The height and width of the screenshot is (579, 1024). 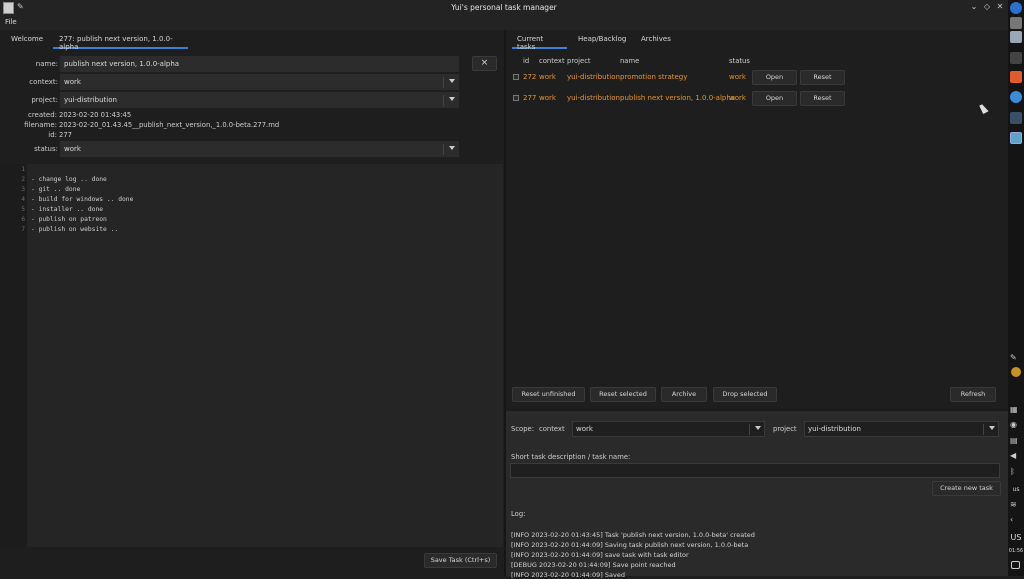 I want to click on task-description-label: Short task description / task name:, so click(x=571, y=457).